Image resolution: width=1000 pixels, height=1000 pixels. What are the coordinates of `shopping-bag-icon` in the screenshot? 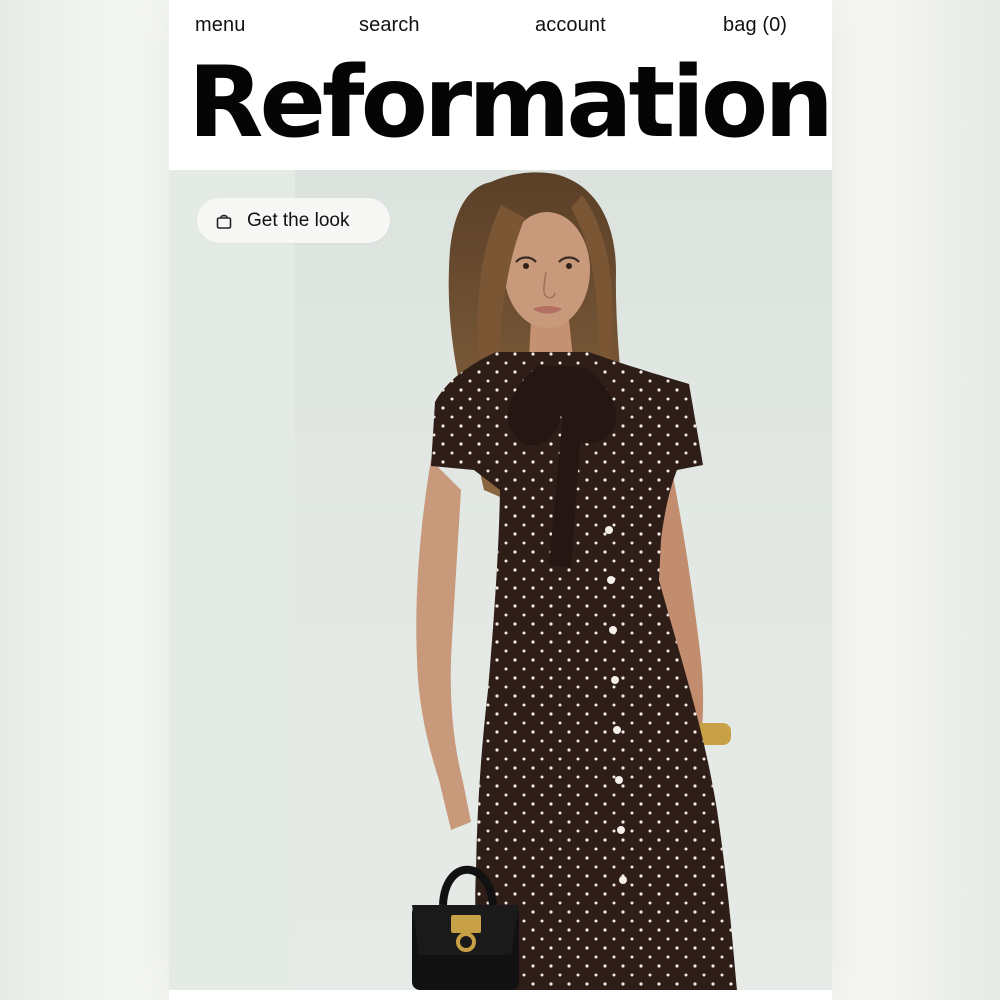 It's located at (224, 221).